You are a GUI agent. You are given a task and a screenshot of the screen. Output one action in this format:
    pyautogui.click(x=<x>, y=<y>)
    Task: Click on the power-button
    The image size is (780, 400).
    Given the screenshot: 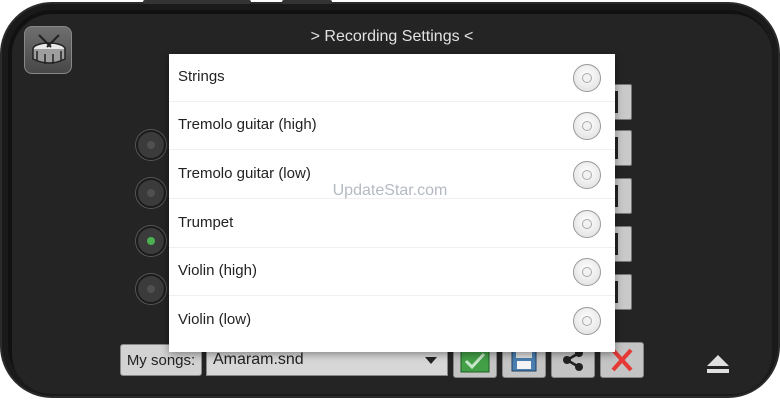 What is the action you would take?
    pyautogui.click(x=307, y=2)
    